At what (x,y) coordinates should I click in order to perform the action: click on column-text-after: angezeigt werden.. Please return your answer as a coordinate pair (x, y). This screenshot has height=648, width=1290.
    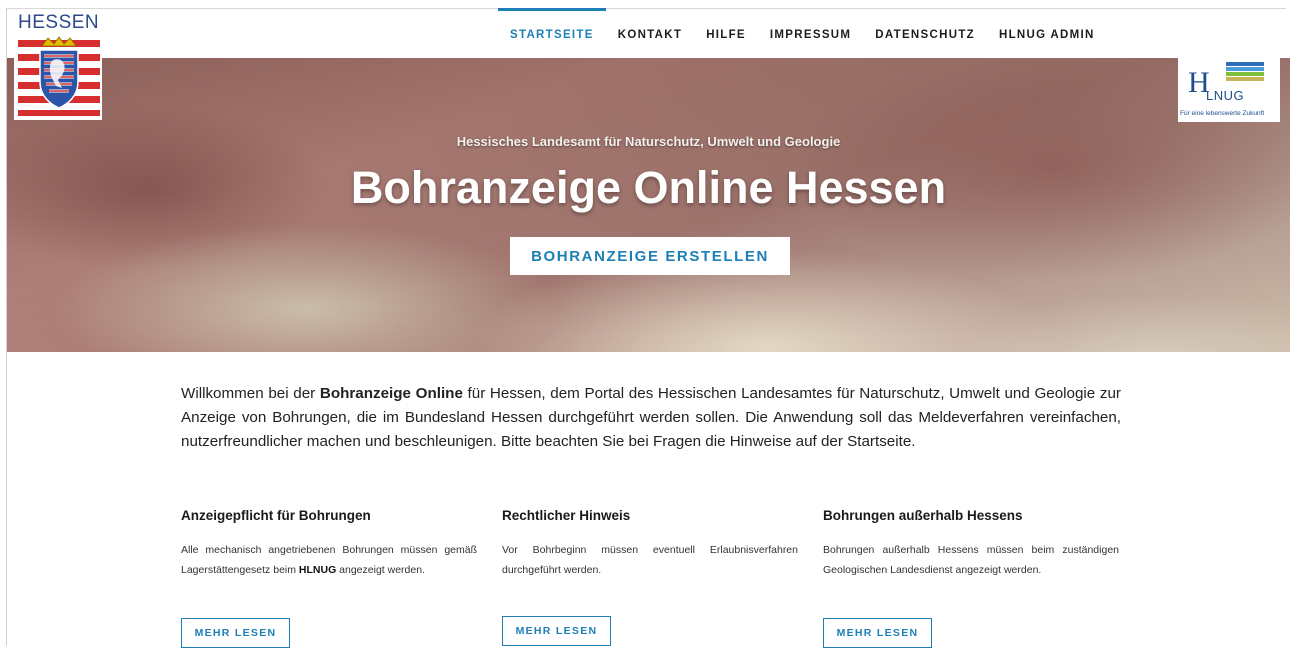
    Looking at the image, I should click on (380, 569).